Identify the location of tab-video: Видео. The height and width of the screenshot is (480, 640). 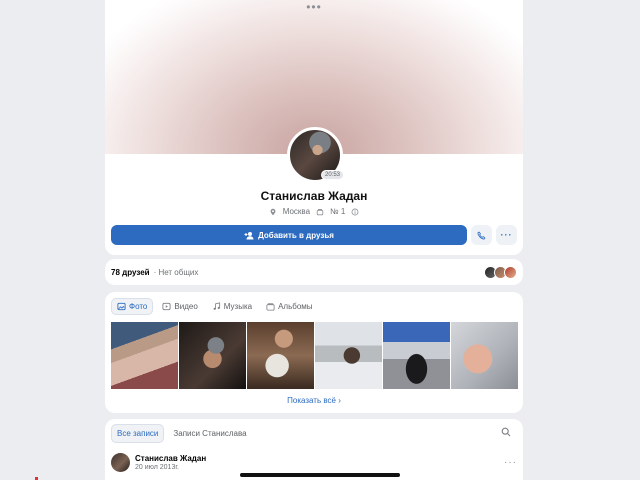
(179, 306).